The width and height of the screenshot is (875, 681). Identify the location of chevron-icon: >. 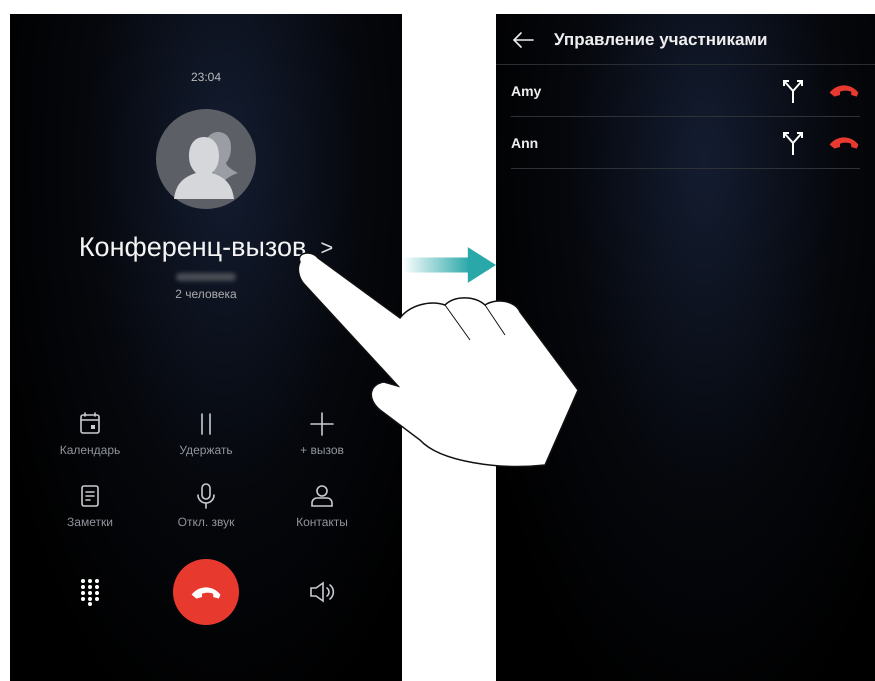
(327, 247).